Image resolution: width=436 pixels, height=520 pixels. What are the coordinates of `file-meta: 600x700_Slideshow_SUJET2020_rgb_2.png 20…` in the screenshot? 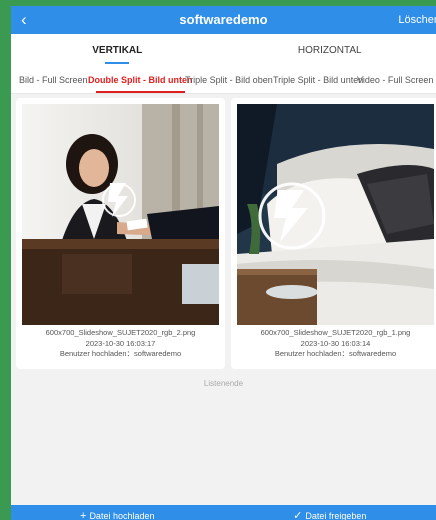 It's located at (120, 344).